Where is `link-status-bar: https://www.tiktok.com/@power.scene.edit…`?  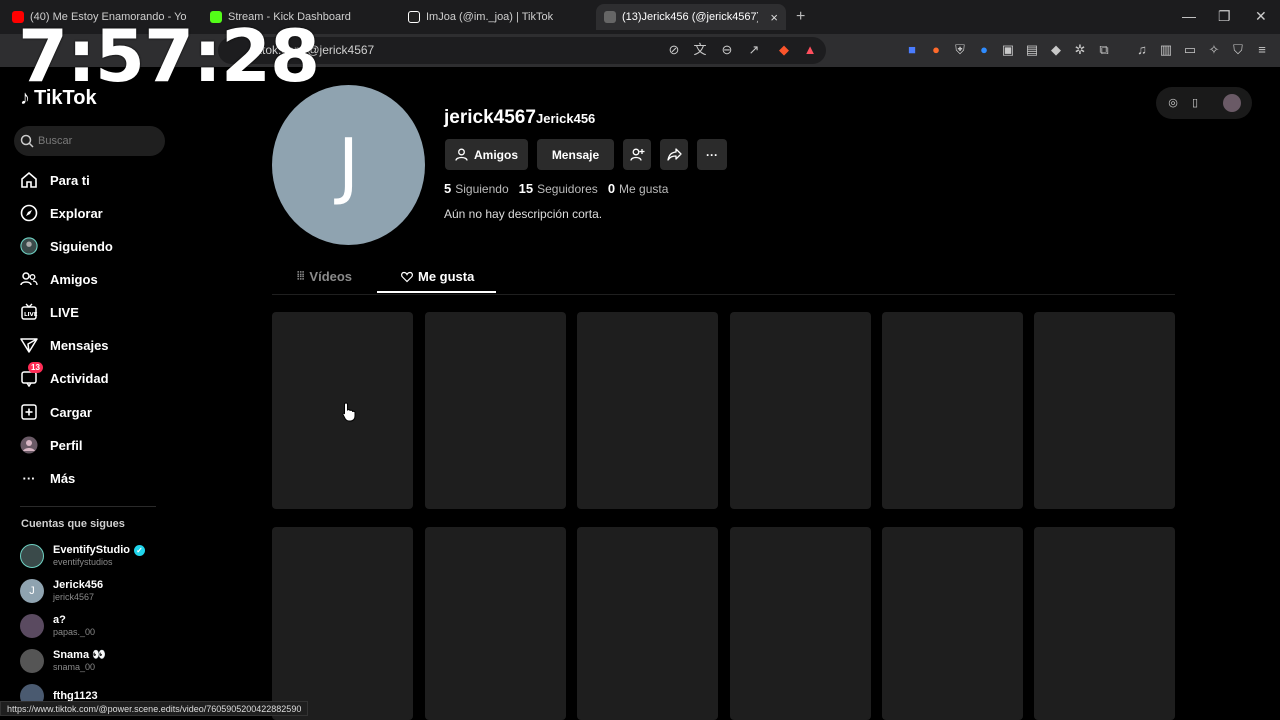 link-status-bar: https://www.tiktok.com/@power.scene.edit… is located at coordinates (154, 708).